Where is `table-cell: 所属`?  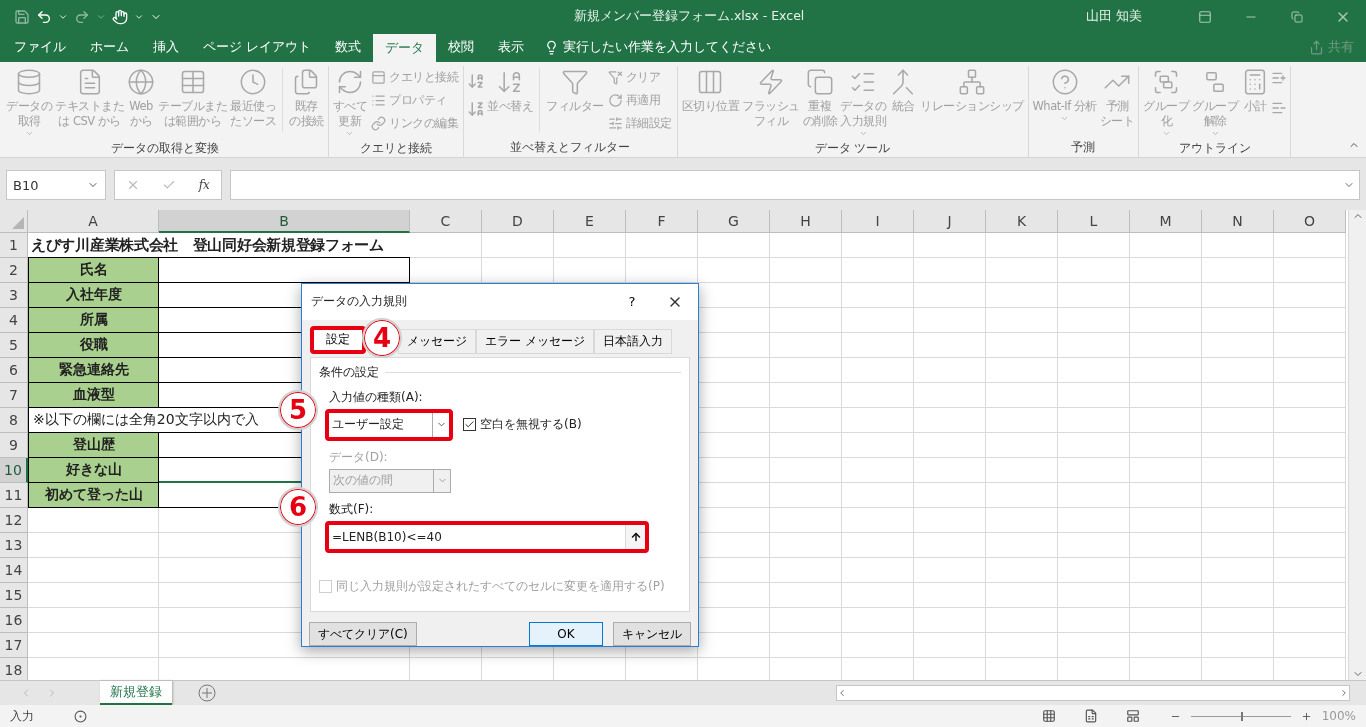
table-cell: 所属 is located at coordinates (93, 320).